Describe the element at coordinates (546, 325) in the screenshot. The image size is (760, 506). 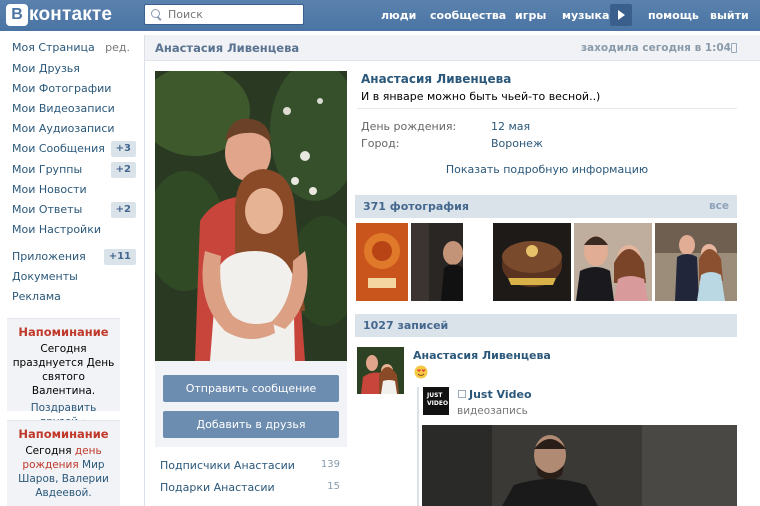
I see `wall-section-header: 1027 записей` at that location.